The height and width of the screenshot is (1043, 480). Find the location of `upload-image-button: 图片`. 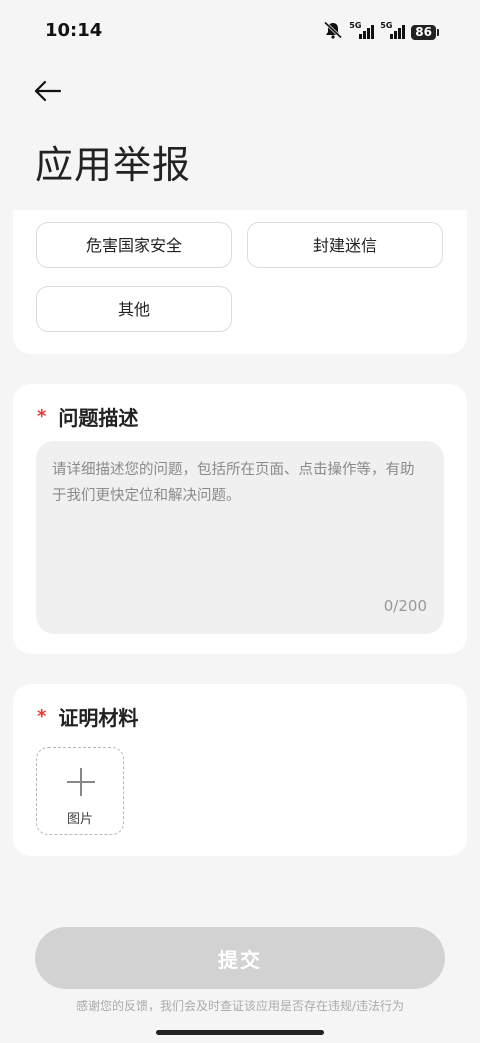

upload-image-button: 图片 is located at coordinates (80, 791).